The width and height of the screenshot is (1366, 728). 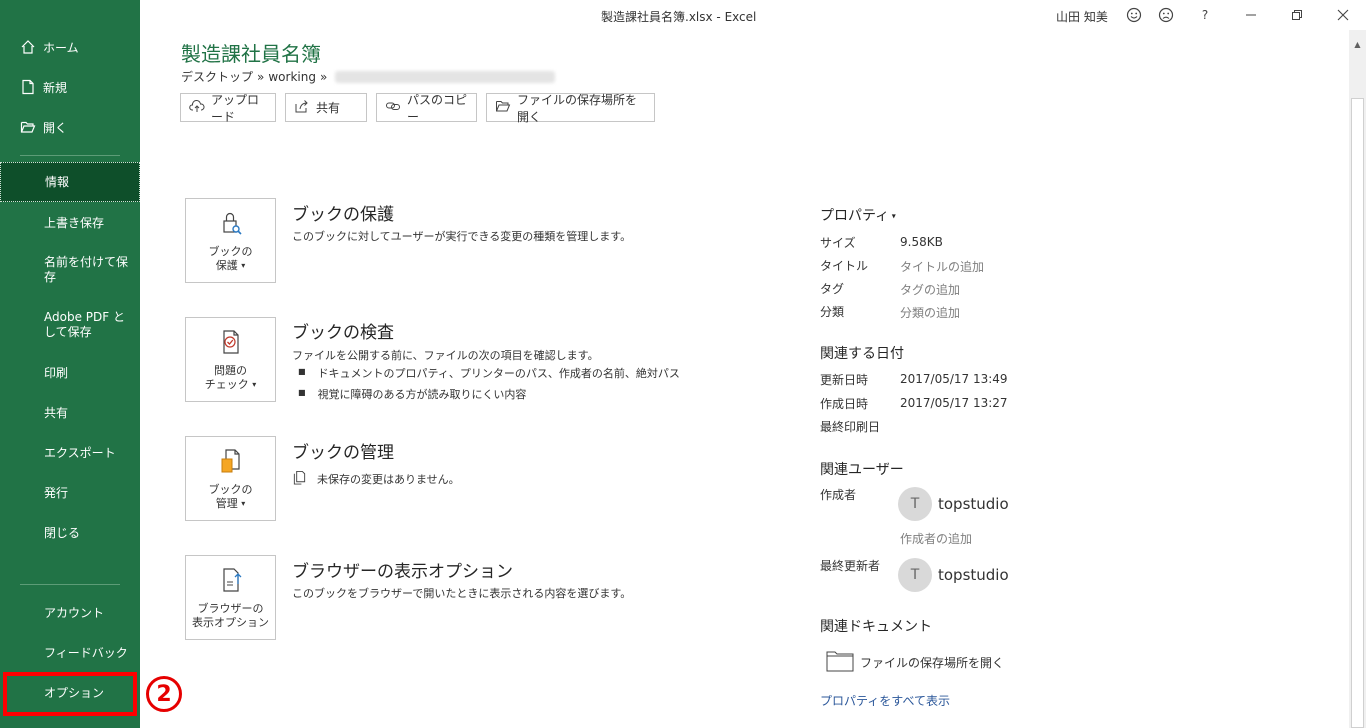 I want to click on upload-button: アップロード, so click(x=228, y=108).